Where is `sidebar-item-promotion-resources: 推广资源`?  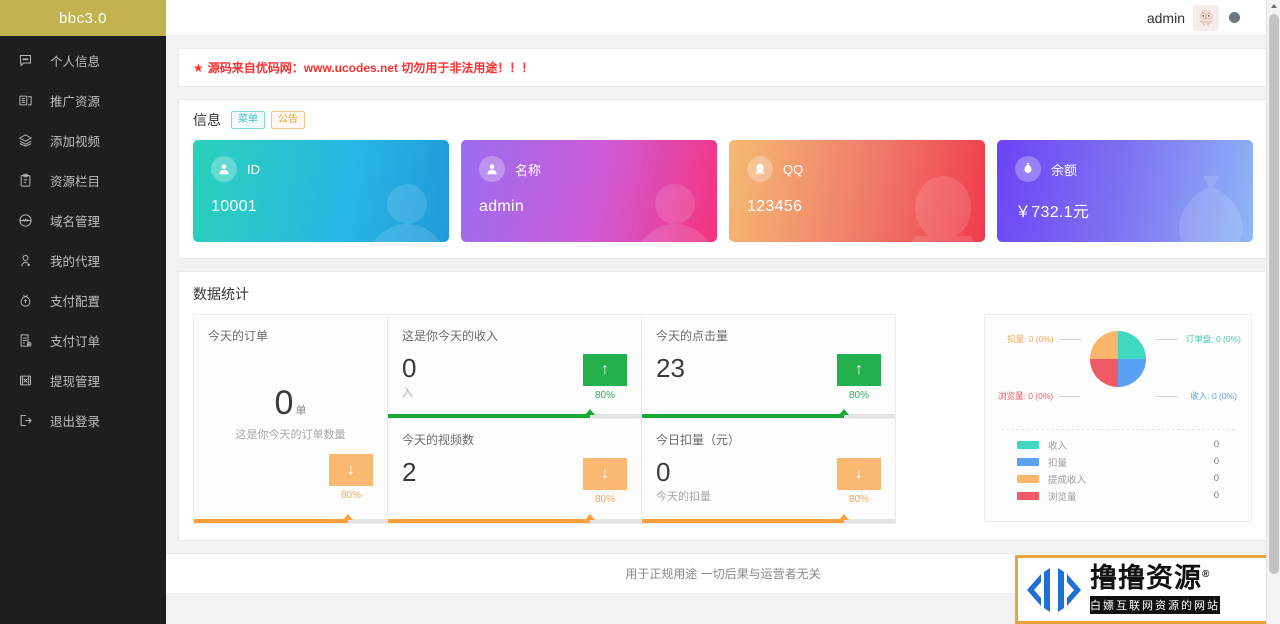 sidebar-item-promotion-resources: 推广资源 is located at coordinates (83, 100).